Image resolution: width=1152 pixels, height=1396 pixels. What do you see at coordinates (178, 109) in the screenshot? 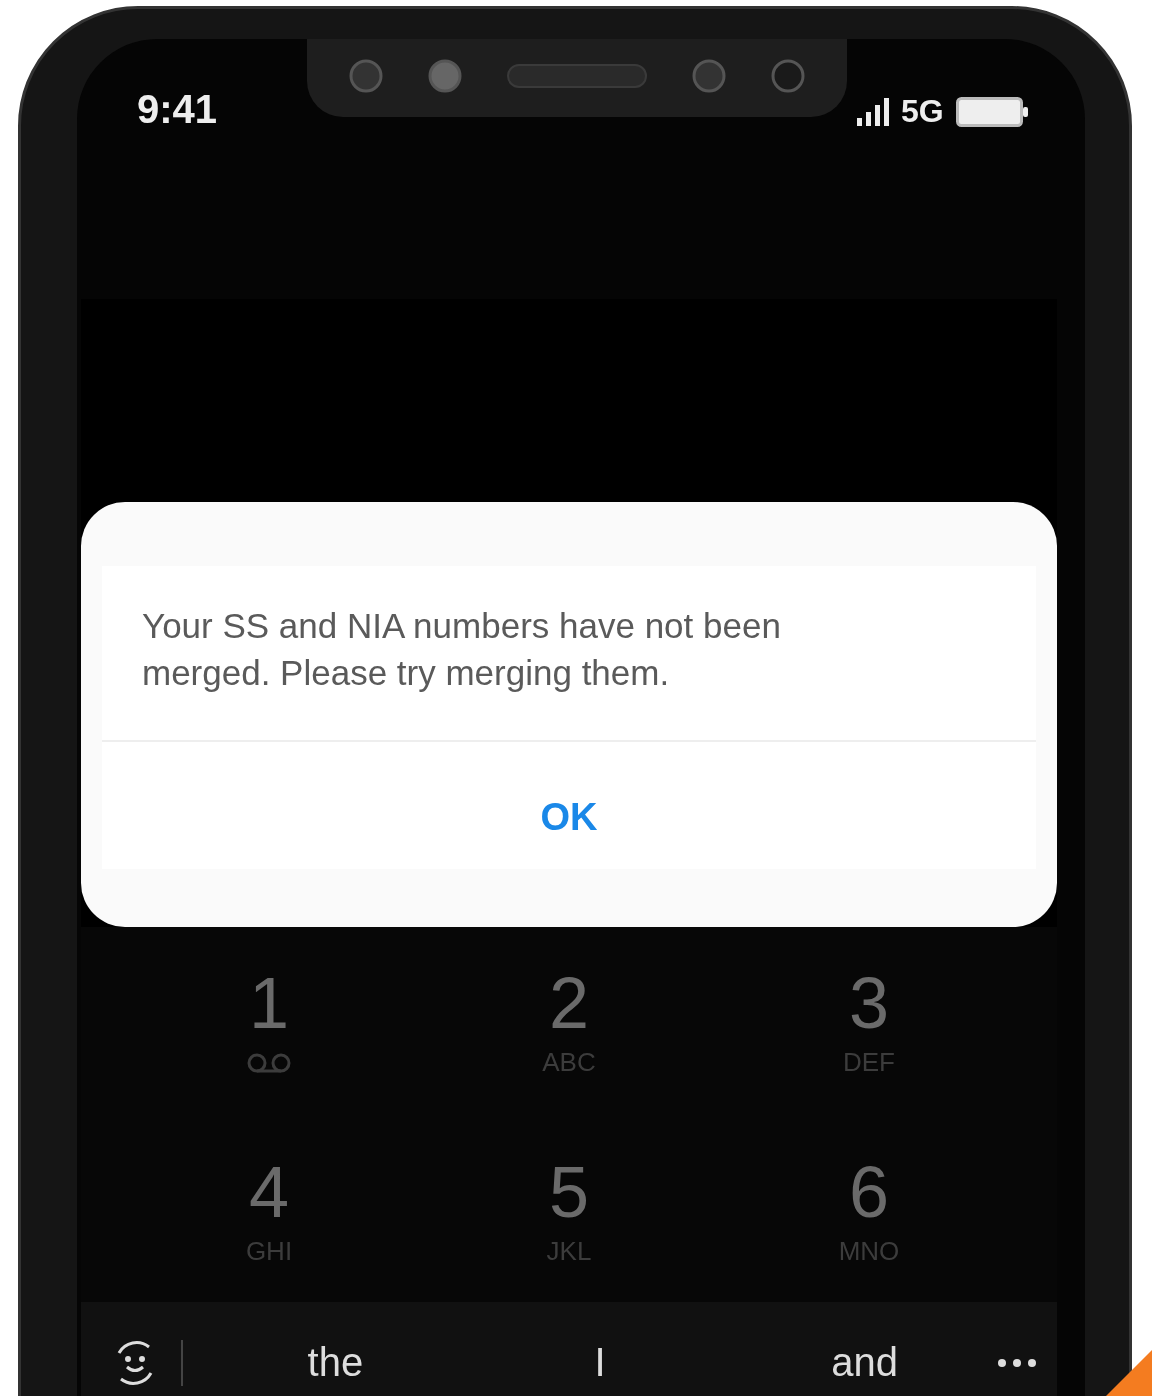
I see `clock-time: 9:41` at bounding box center [178, 109].